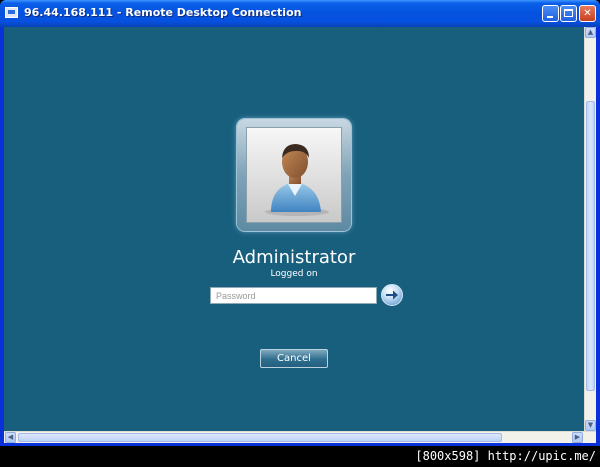 The width and height of the screenshot is (600, 467). I want to click on scroll-up-button: ▲, so click(590, 32).